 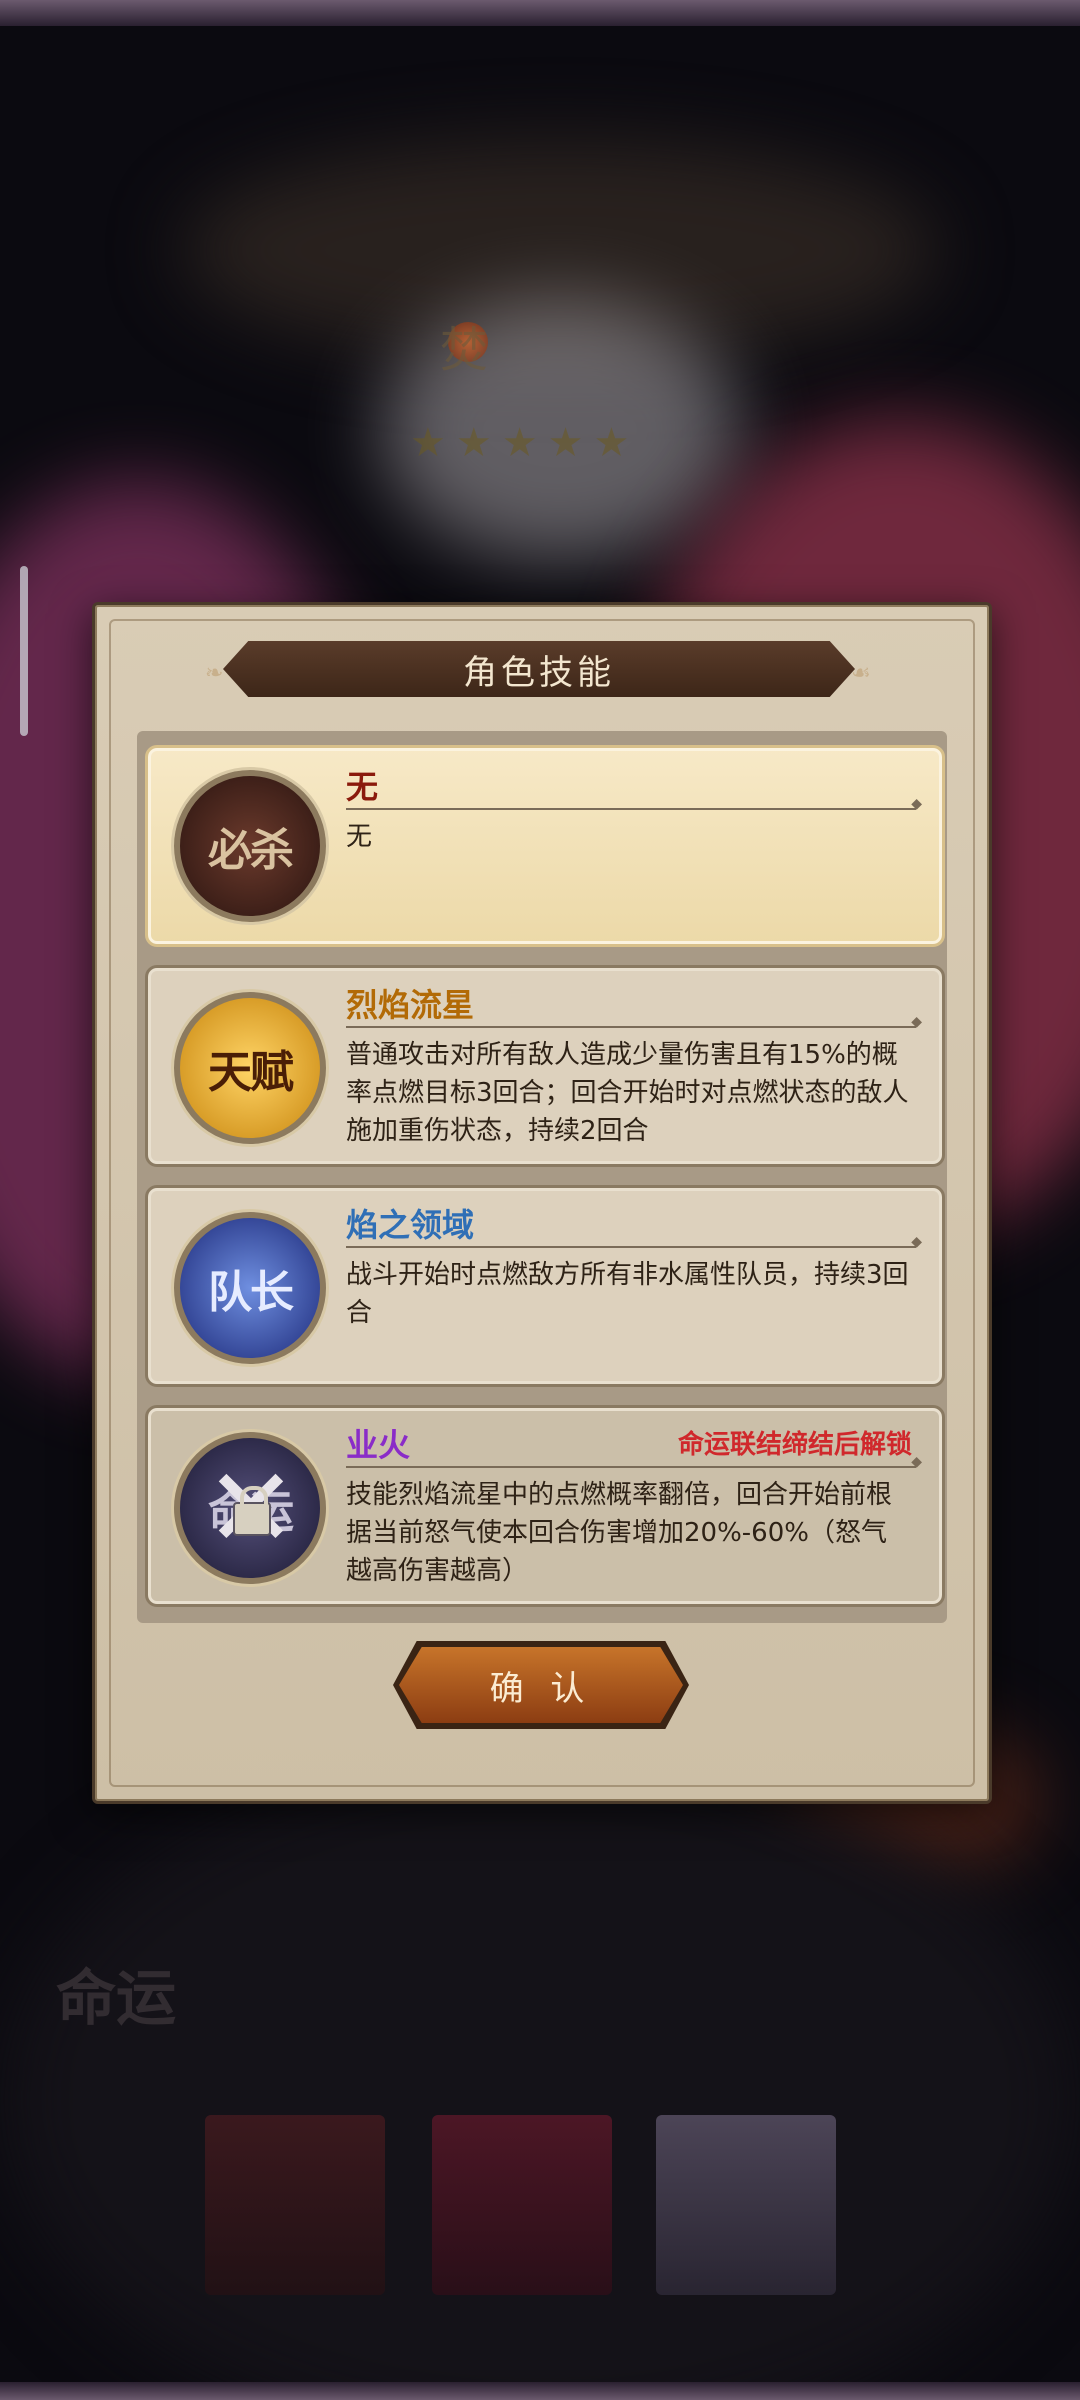 What do you see at coordinates (464, 350) in the screenshot?
I see `character-name: 焚` at bounding box center [464, 350].